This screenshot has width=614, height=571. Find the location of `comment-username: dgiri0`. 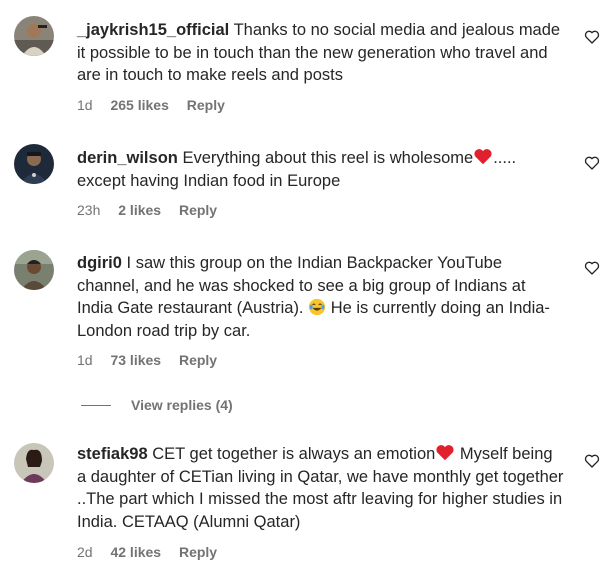

comment-username: dgiri0 is located at coordinates (99, 263).